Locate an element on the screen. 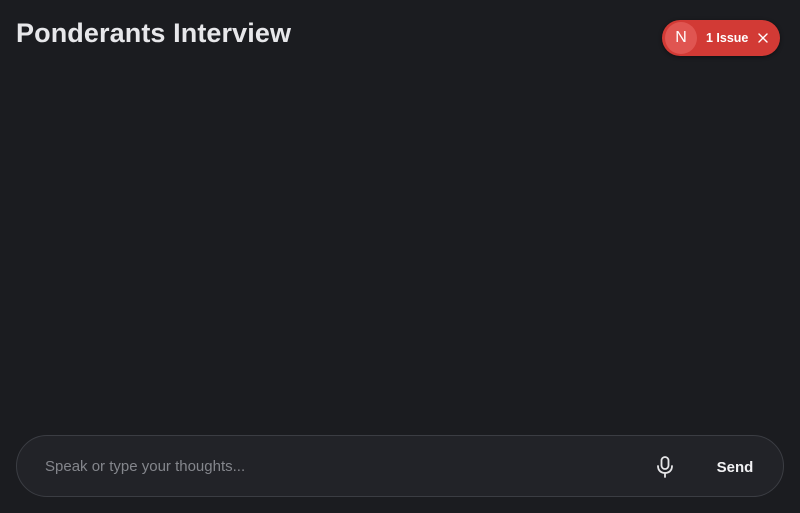  close-icon is located at coordinates (763, 38).